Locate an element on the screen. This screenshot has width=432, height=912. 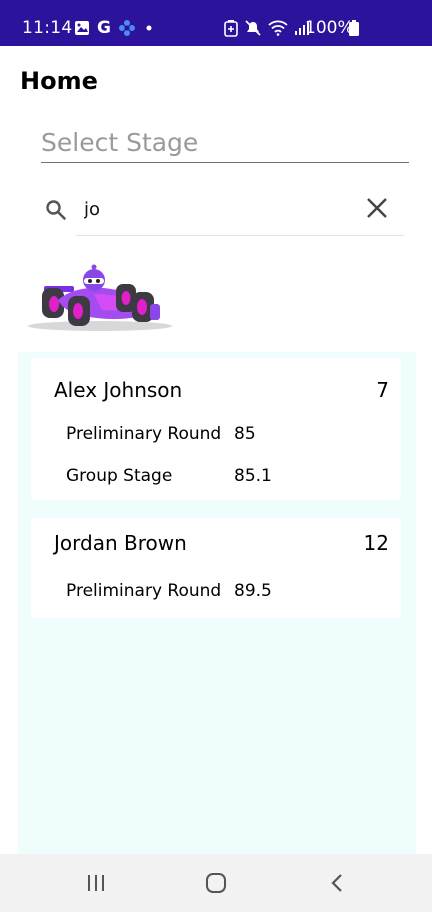
search-icon is located at coordinates (56, 210).